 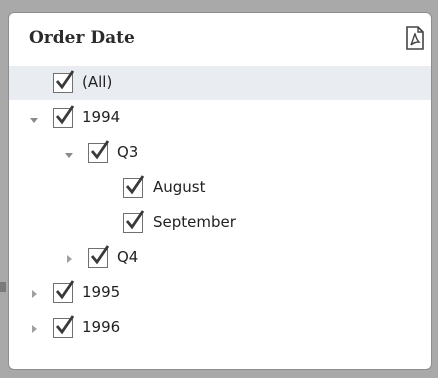 What do you see at coordinates (128, 257) in the screenshot?
I see `tree-item-label: Q4` at bounding box center [128, 257].